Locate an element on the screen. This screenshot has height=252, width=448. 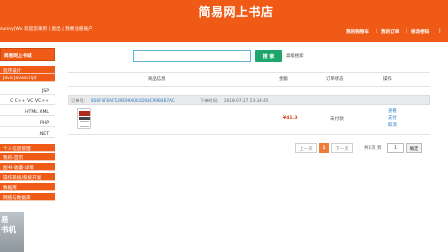
prev-page-button: 上一页 is located at coordinates (306, 148).